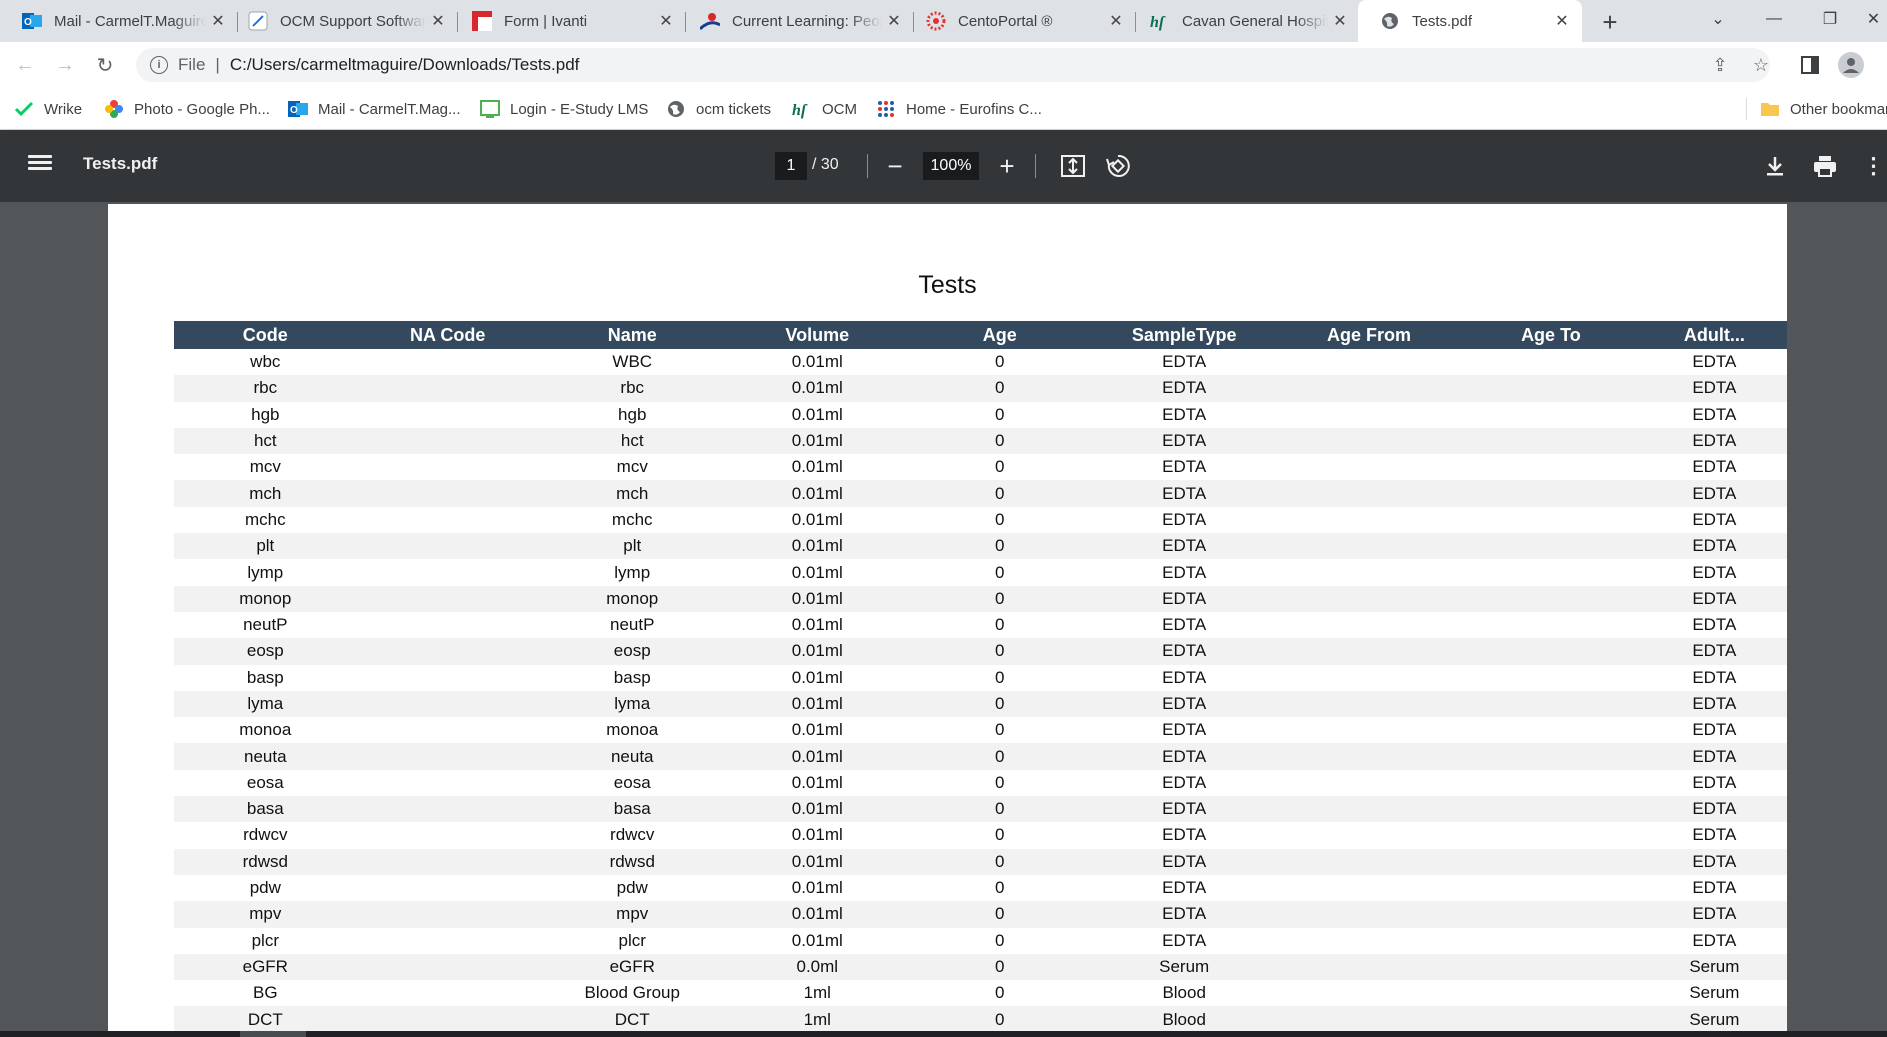 The width and height of the screenshot is (1887, 1037). I want to click on table-cell: EDTA, so click(1714, 809).